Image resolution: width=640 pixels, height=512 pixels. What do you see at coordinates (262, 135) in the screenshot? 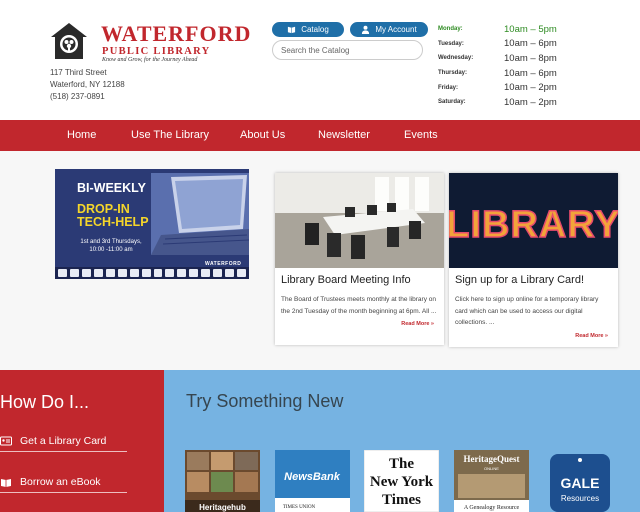
I see `nav-item-about-us: About Us` at bounding box center [262, 135].